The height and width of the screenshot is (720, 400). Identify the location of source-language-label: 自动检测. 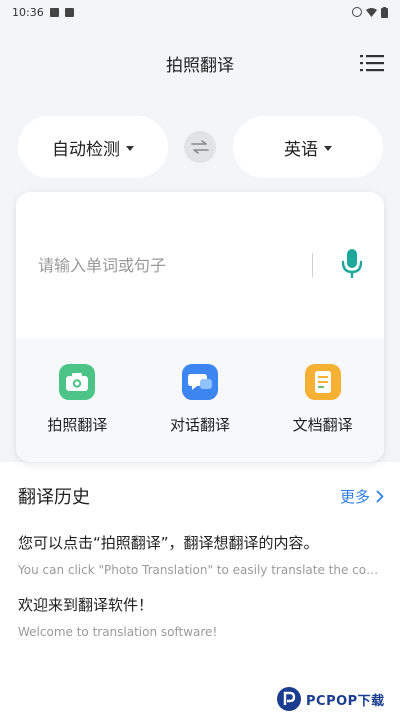
(86, 149).